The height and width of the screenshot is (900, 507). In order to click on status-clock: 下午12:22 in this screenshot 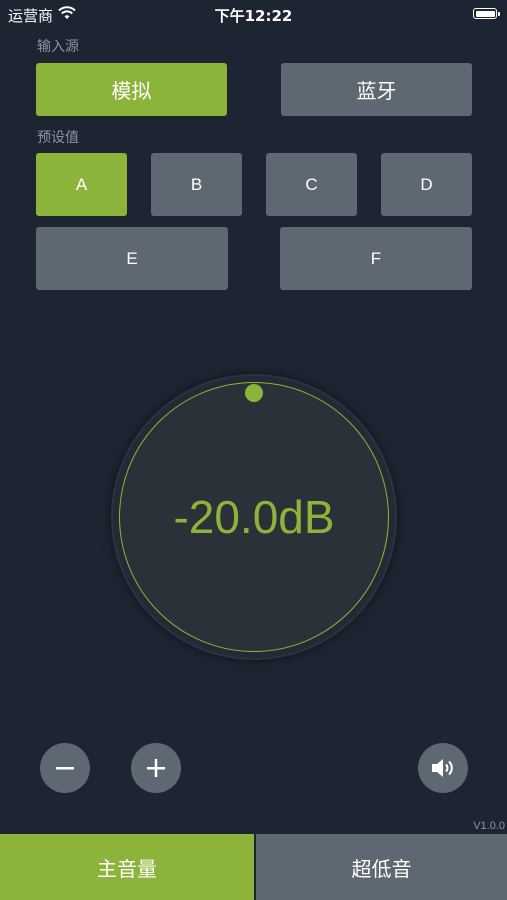, I will do `click(253, 16)`.